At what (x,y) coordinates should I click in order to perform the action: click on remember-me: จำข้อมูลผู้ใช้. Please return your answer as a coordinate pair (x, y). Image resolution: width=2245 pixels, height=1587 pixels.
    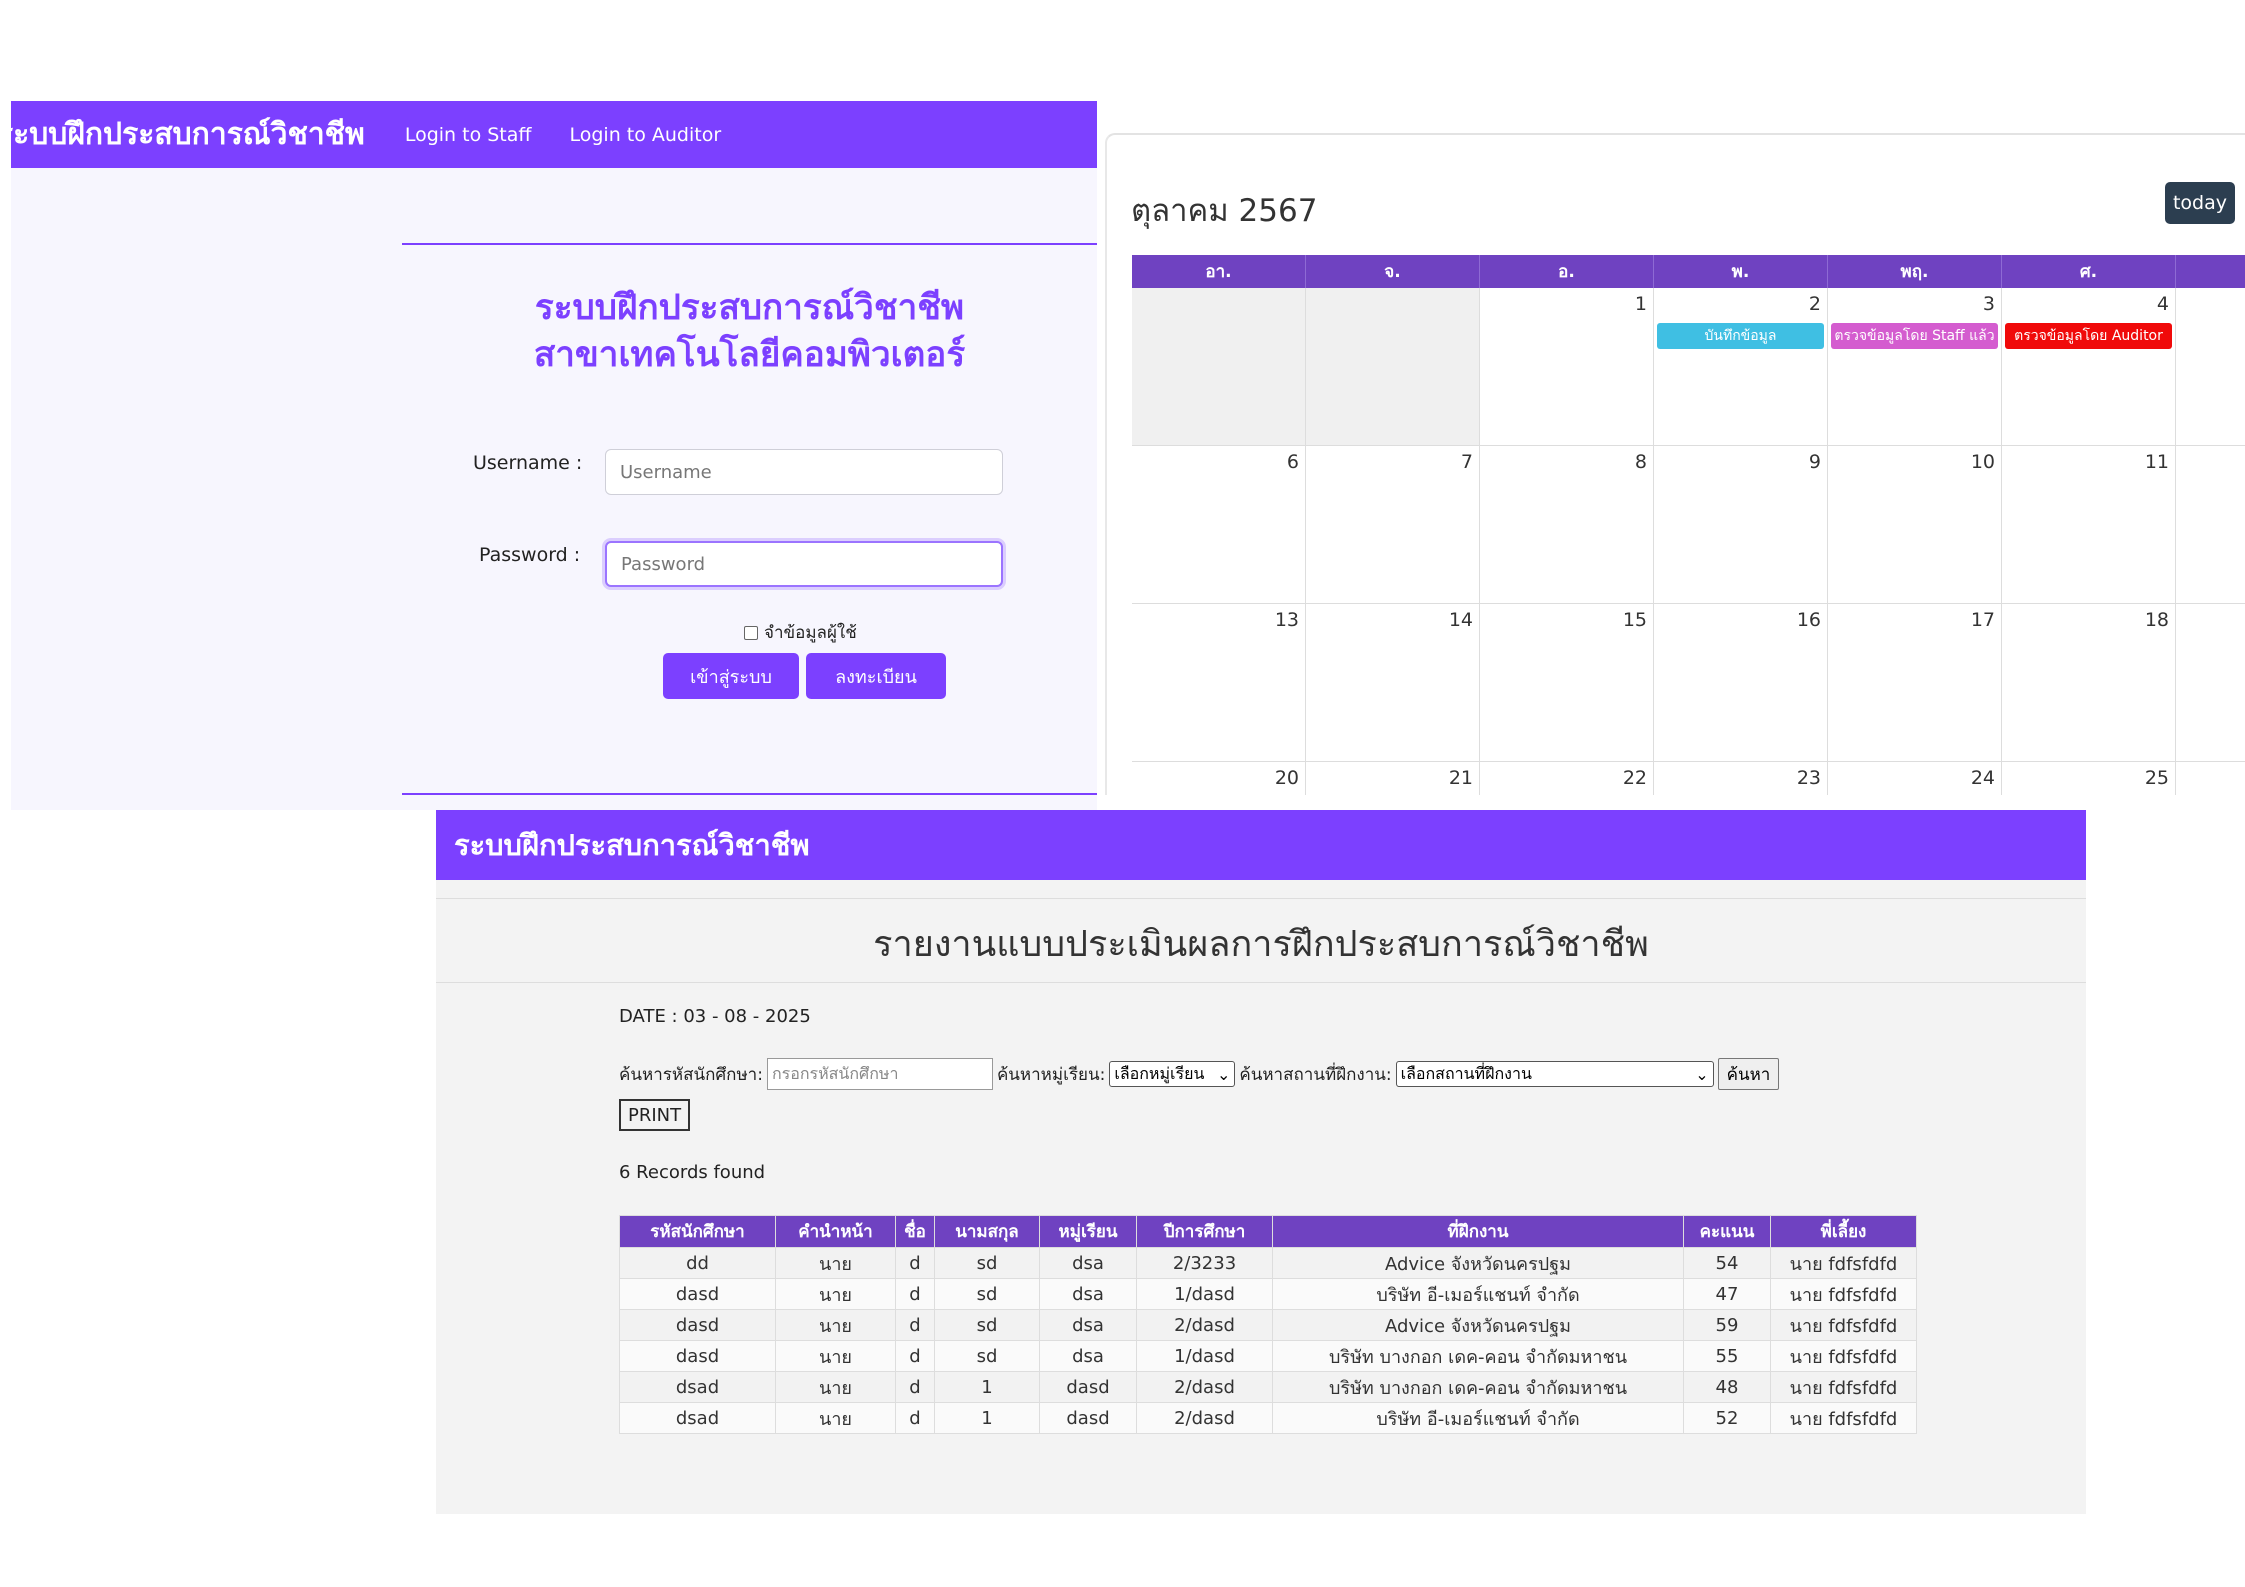
    Looking at the image, I should click on (800, 632).